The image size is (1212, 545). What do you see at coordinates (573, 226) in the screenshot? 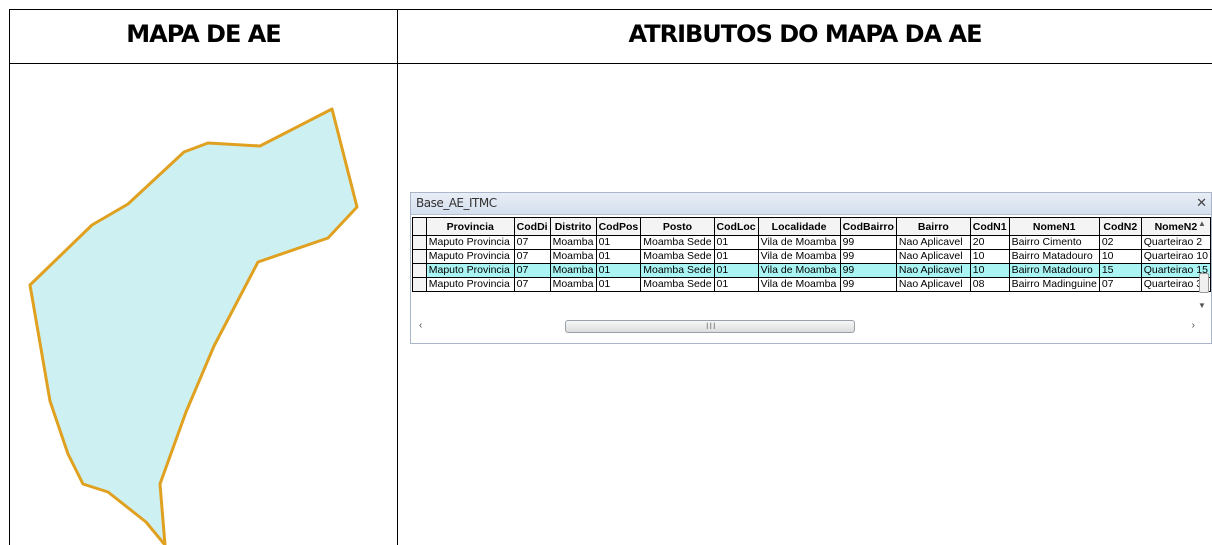
I see `column-header-distrito: Distrito` at bounding box center [573, 226].